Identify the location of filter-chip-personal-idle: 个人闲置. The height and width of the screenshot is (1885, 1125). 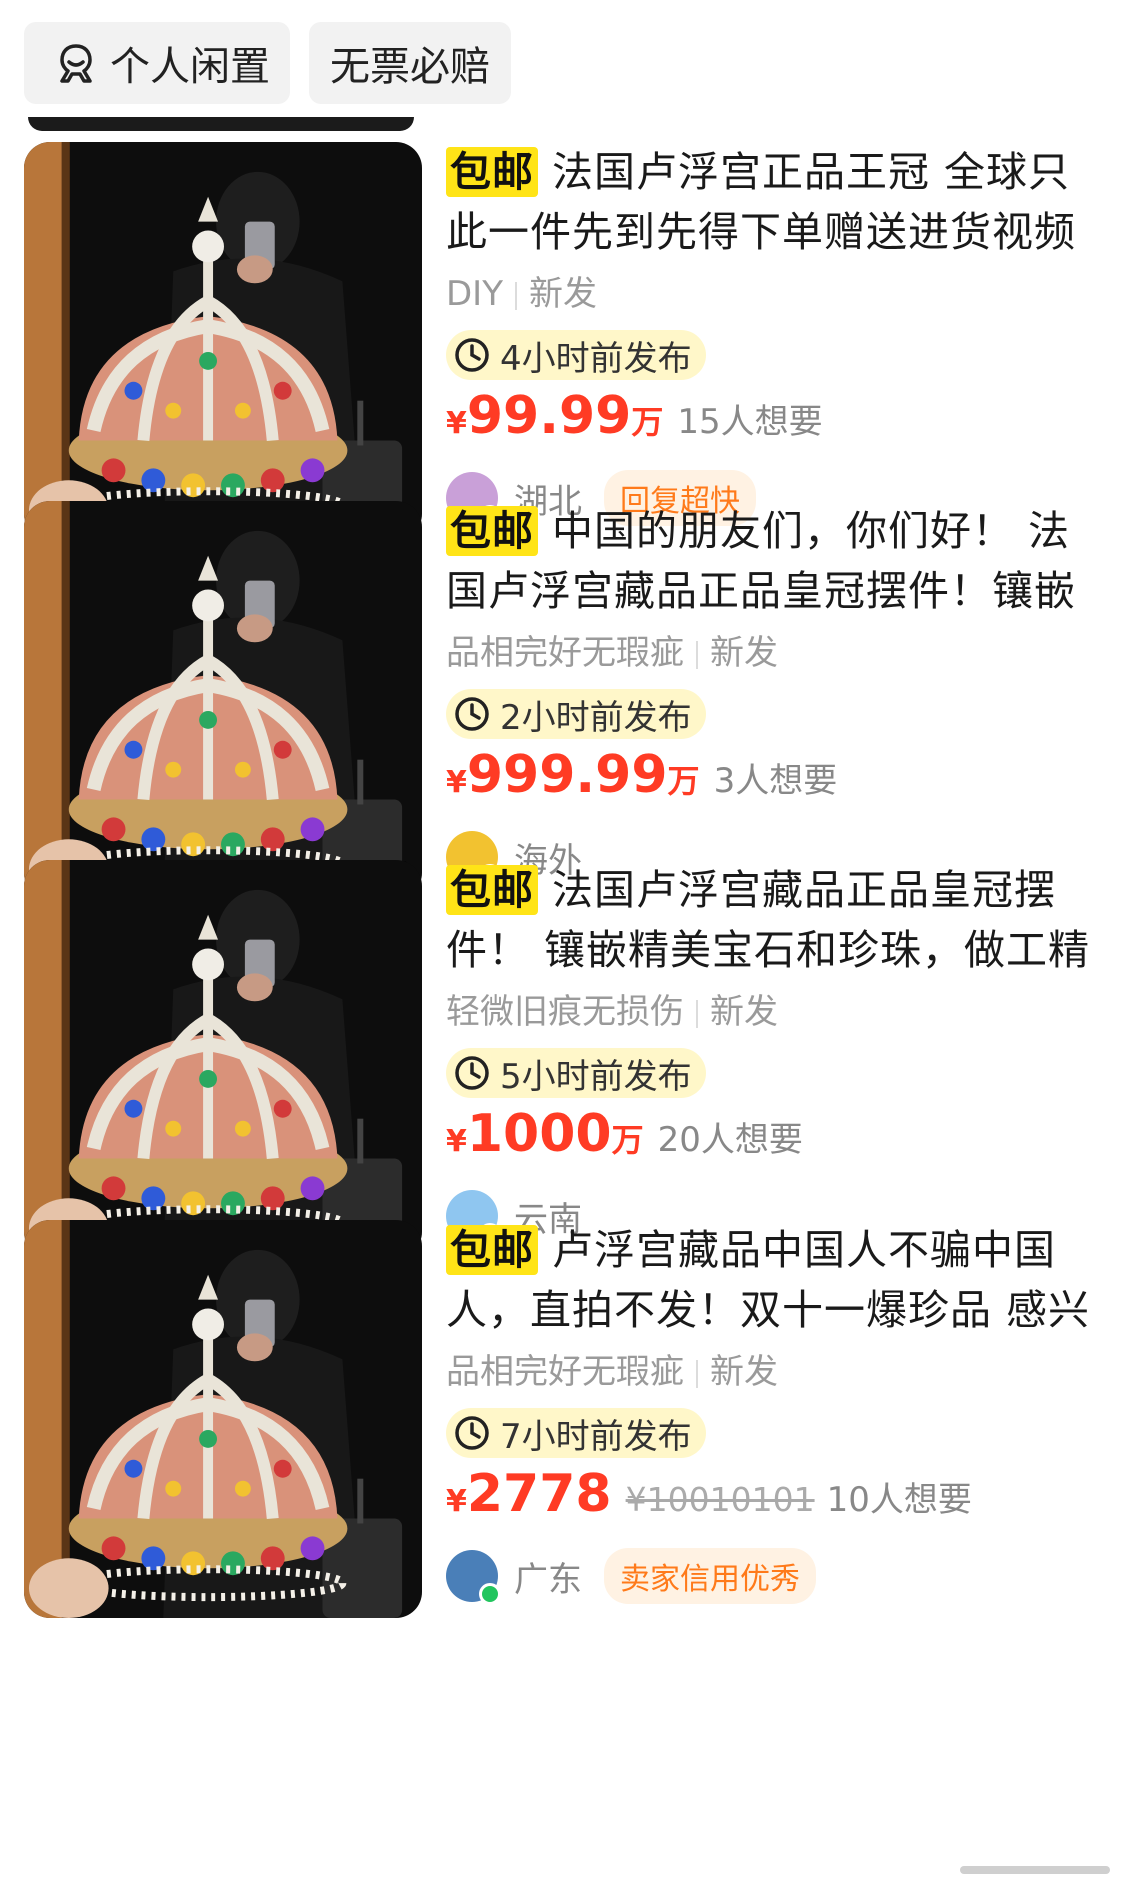
(157, 63).